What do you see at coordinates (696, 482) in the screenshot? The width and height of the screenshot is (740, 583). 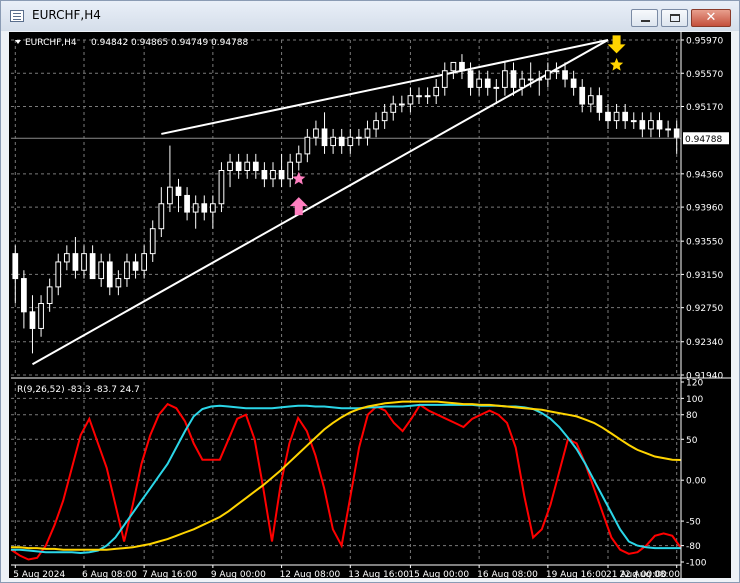 I see `rsi-tick-label: 0.00` at bounding box center [696, 482].